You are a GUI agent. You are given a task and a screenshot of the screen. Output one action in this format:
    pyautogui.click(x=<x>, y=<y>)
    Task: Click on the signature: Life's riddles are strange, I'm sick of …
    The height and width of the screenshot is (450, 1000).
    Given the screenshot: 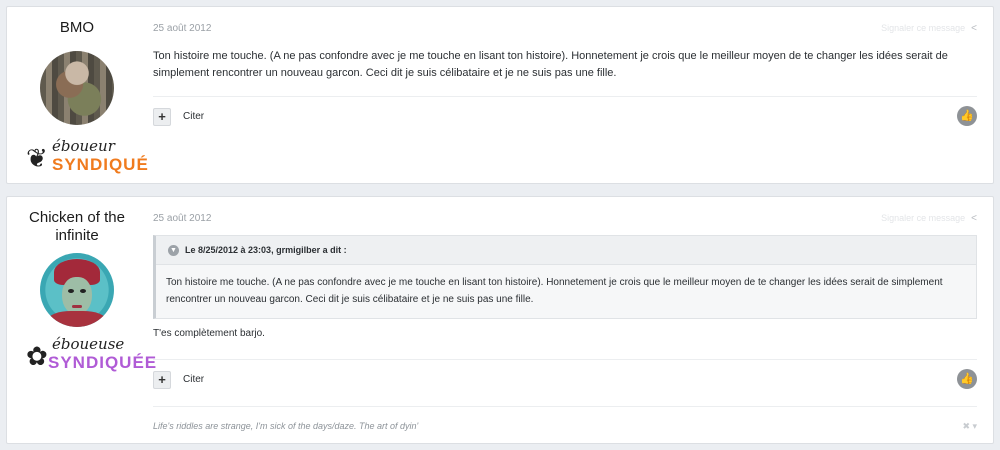 What is the action you would take?
    pyautogui.click(x=286, y=426)
    